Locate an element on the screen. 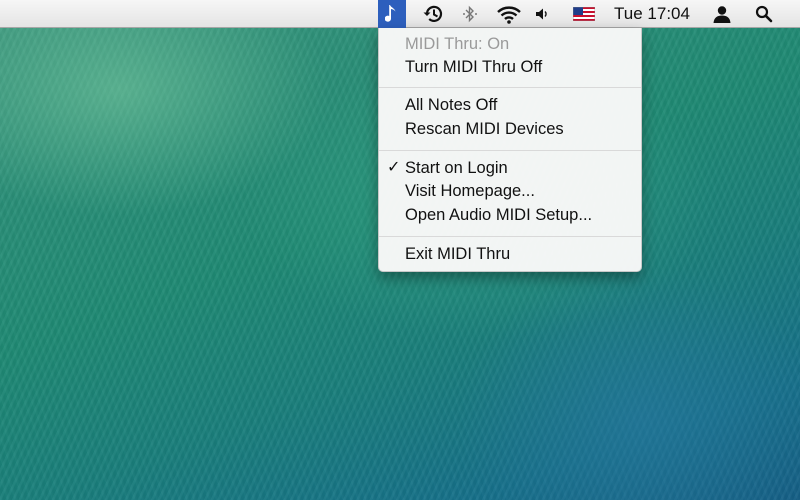  spotlight-search-icon is located at coordinates (764, 14).